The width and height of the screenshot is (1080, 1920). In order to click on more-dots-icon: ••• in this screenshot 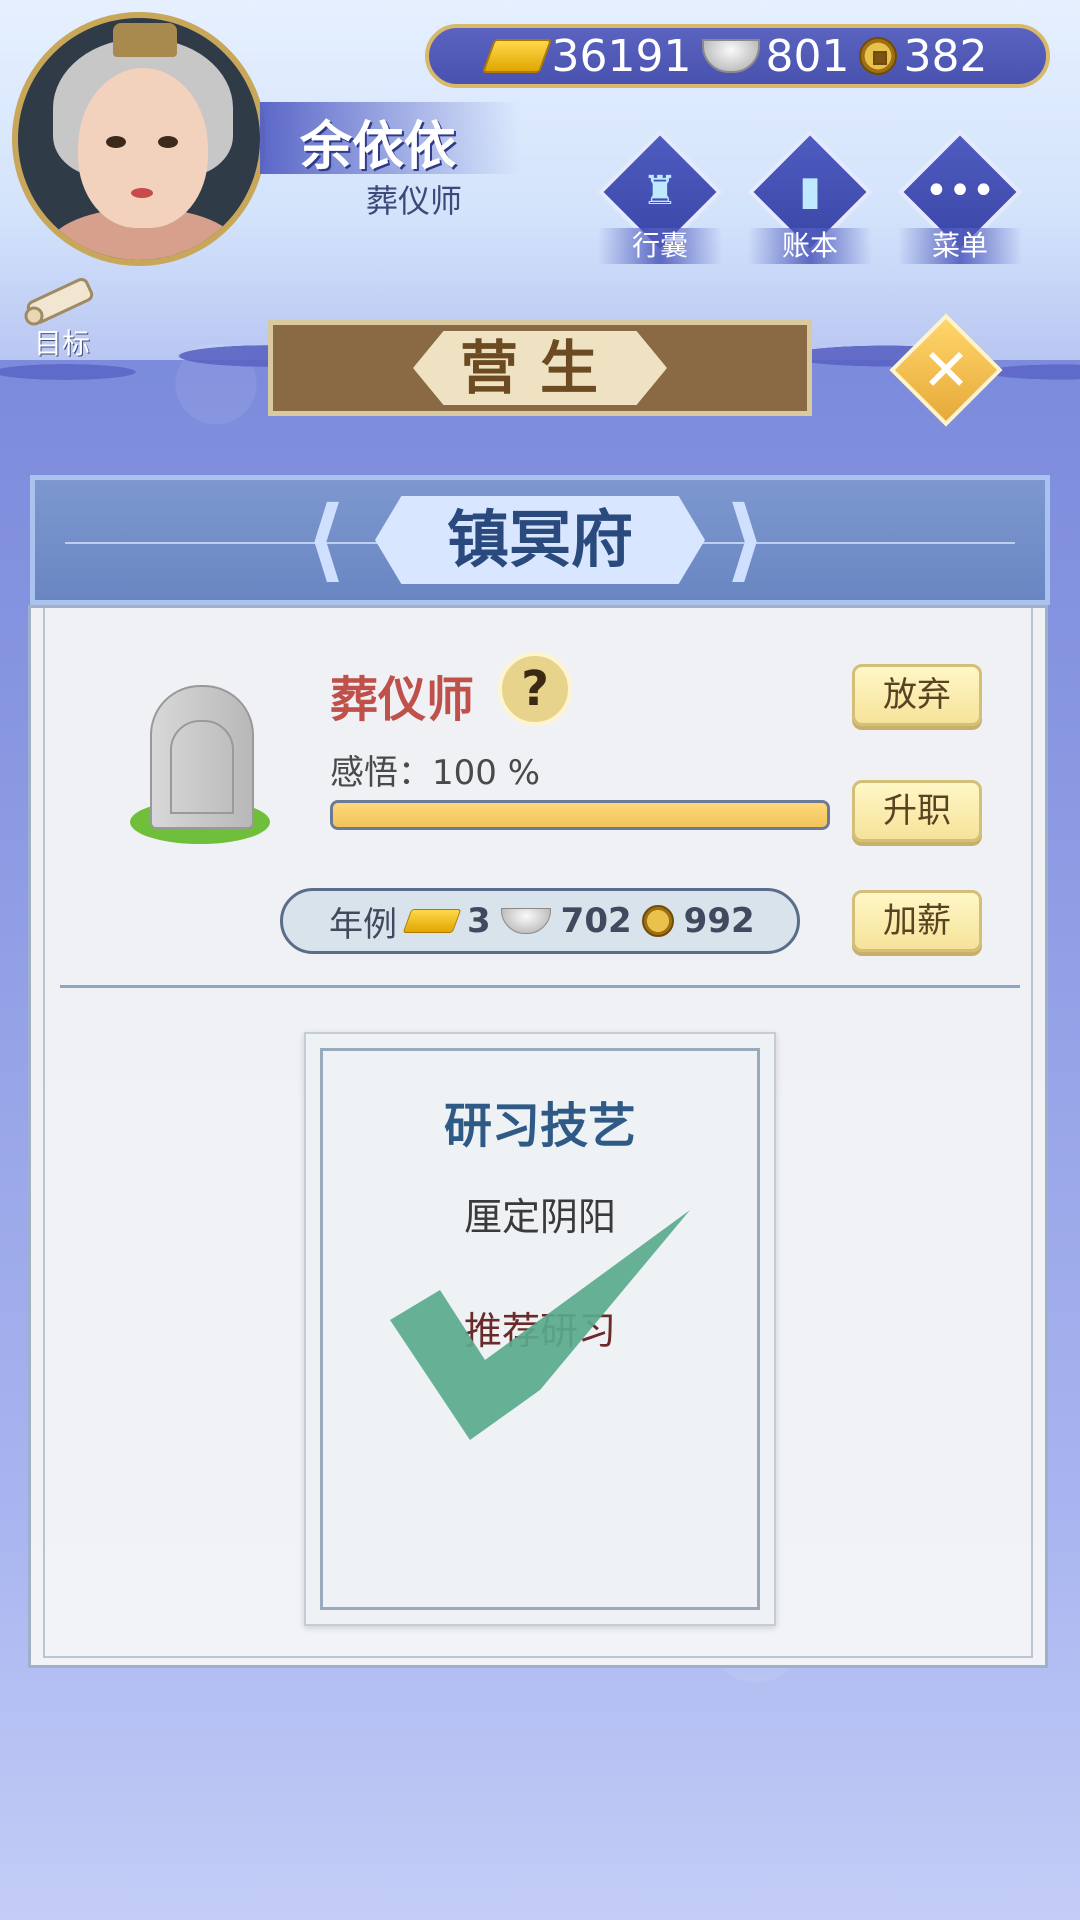, I will do `click(960, 191)`.